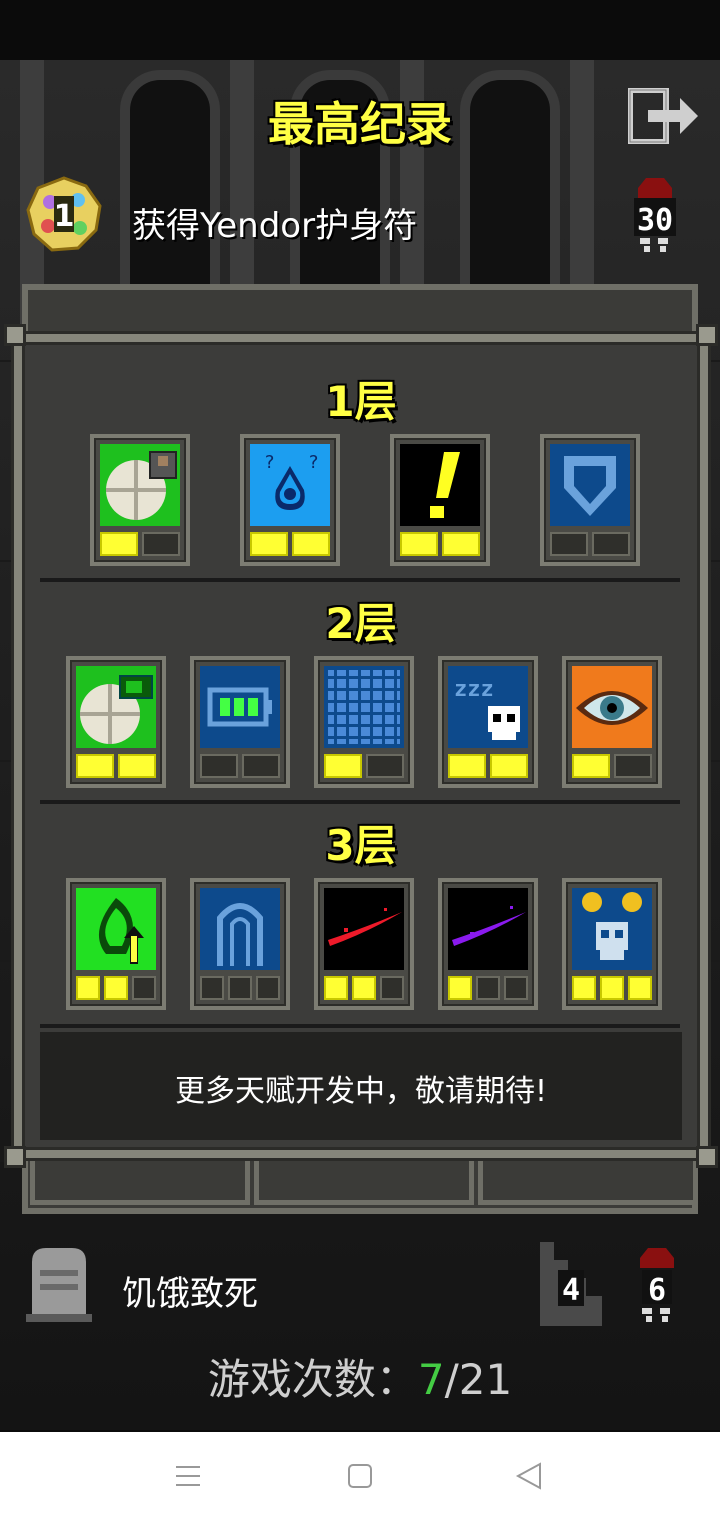 The image size is (720, 1520). I want to click on games-played: 游戏次数：7/21, so click(360, 1376).